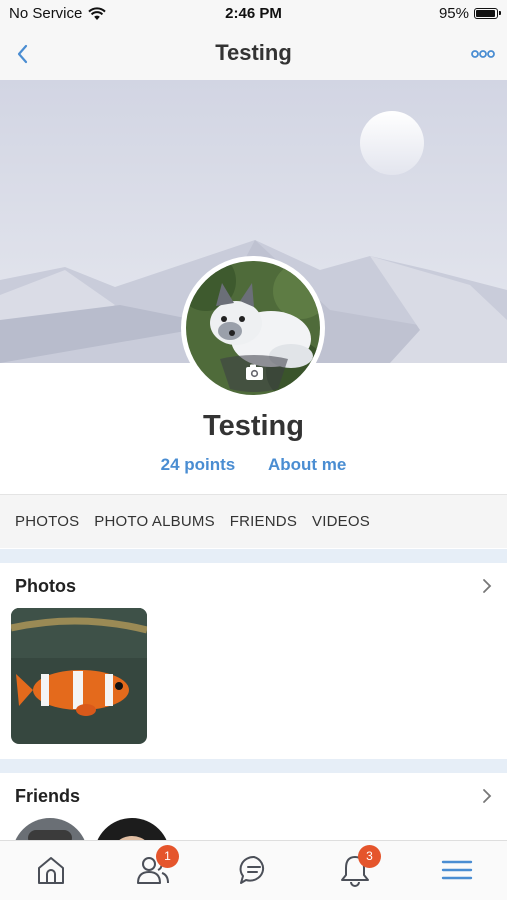  Describe the element at coordinates (45, 586) in the screenshot. I see `photos-section-title: Photos` at that location.